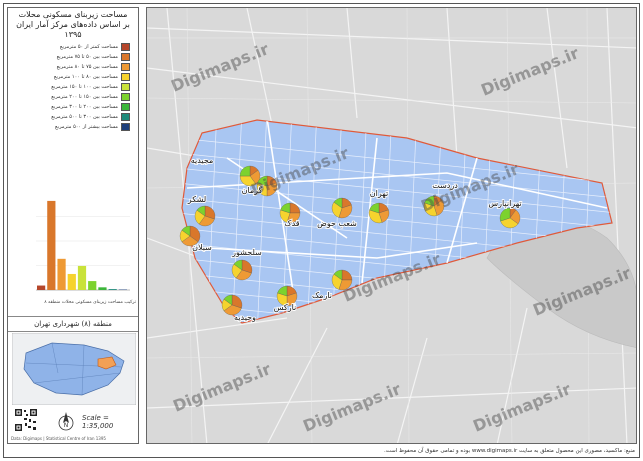 The image size is (643, 461). I want to click on inset-map, so click(74, 369).